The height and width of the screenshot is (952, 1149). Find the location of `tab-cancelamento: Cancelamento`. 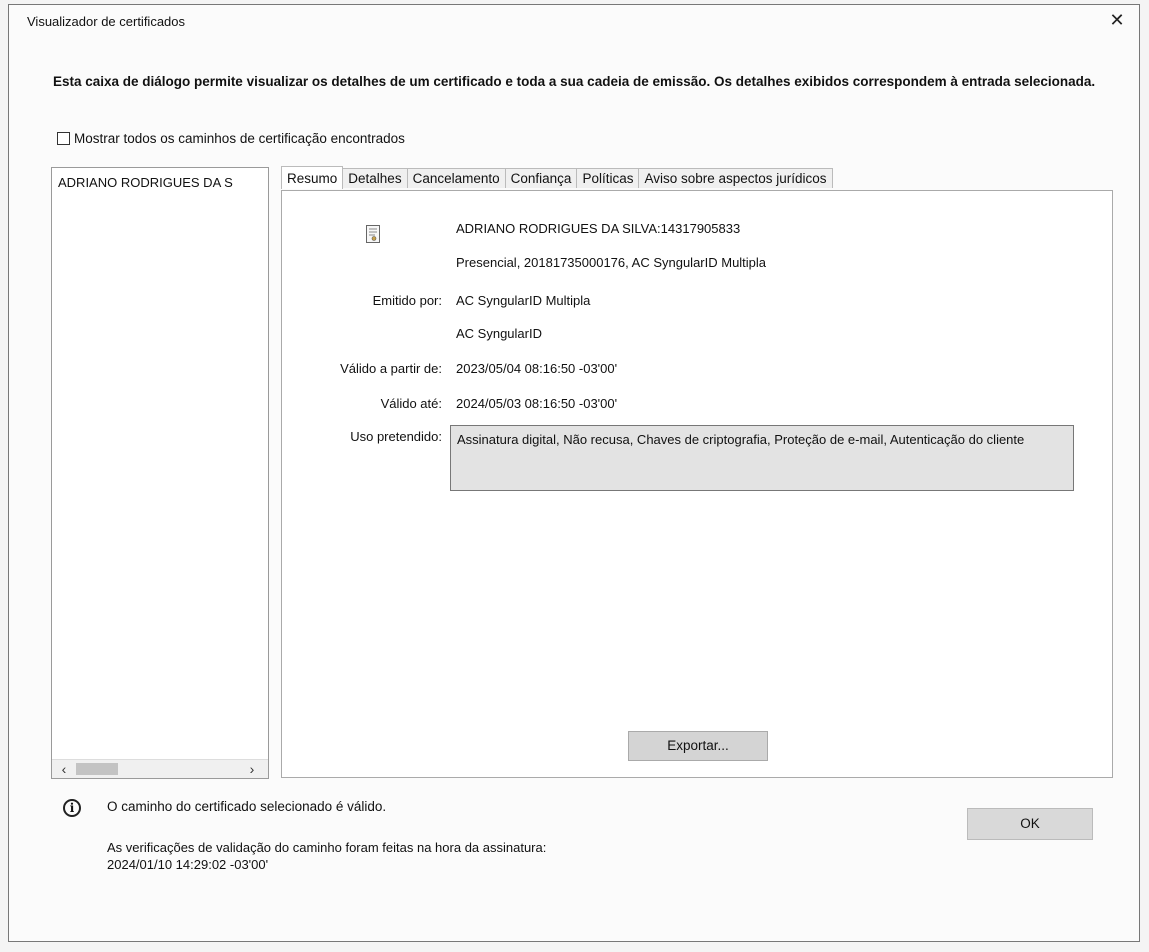

tab-cancelamento: Cancelamento is located at coordinates (456, 178).